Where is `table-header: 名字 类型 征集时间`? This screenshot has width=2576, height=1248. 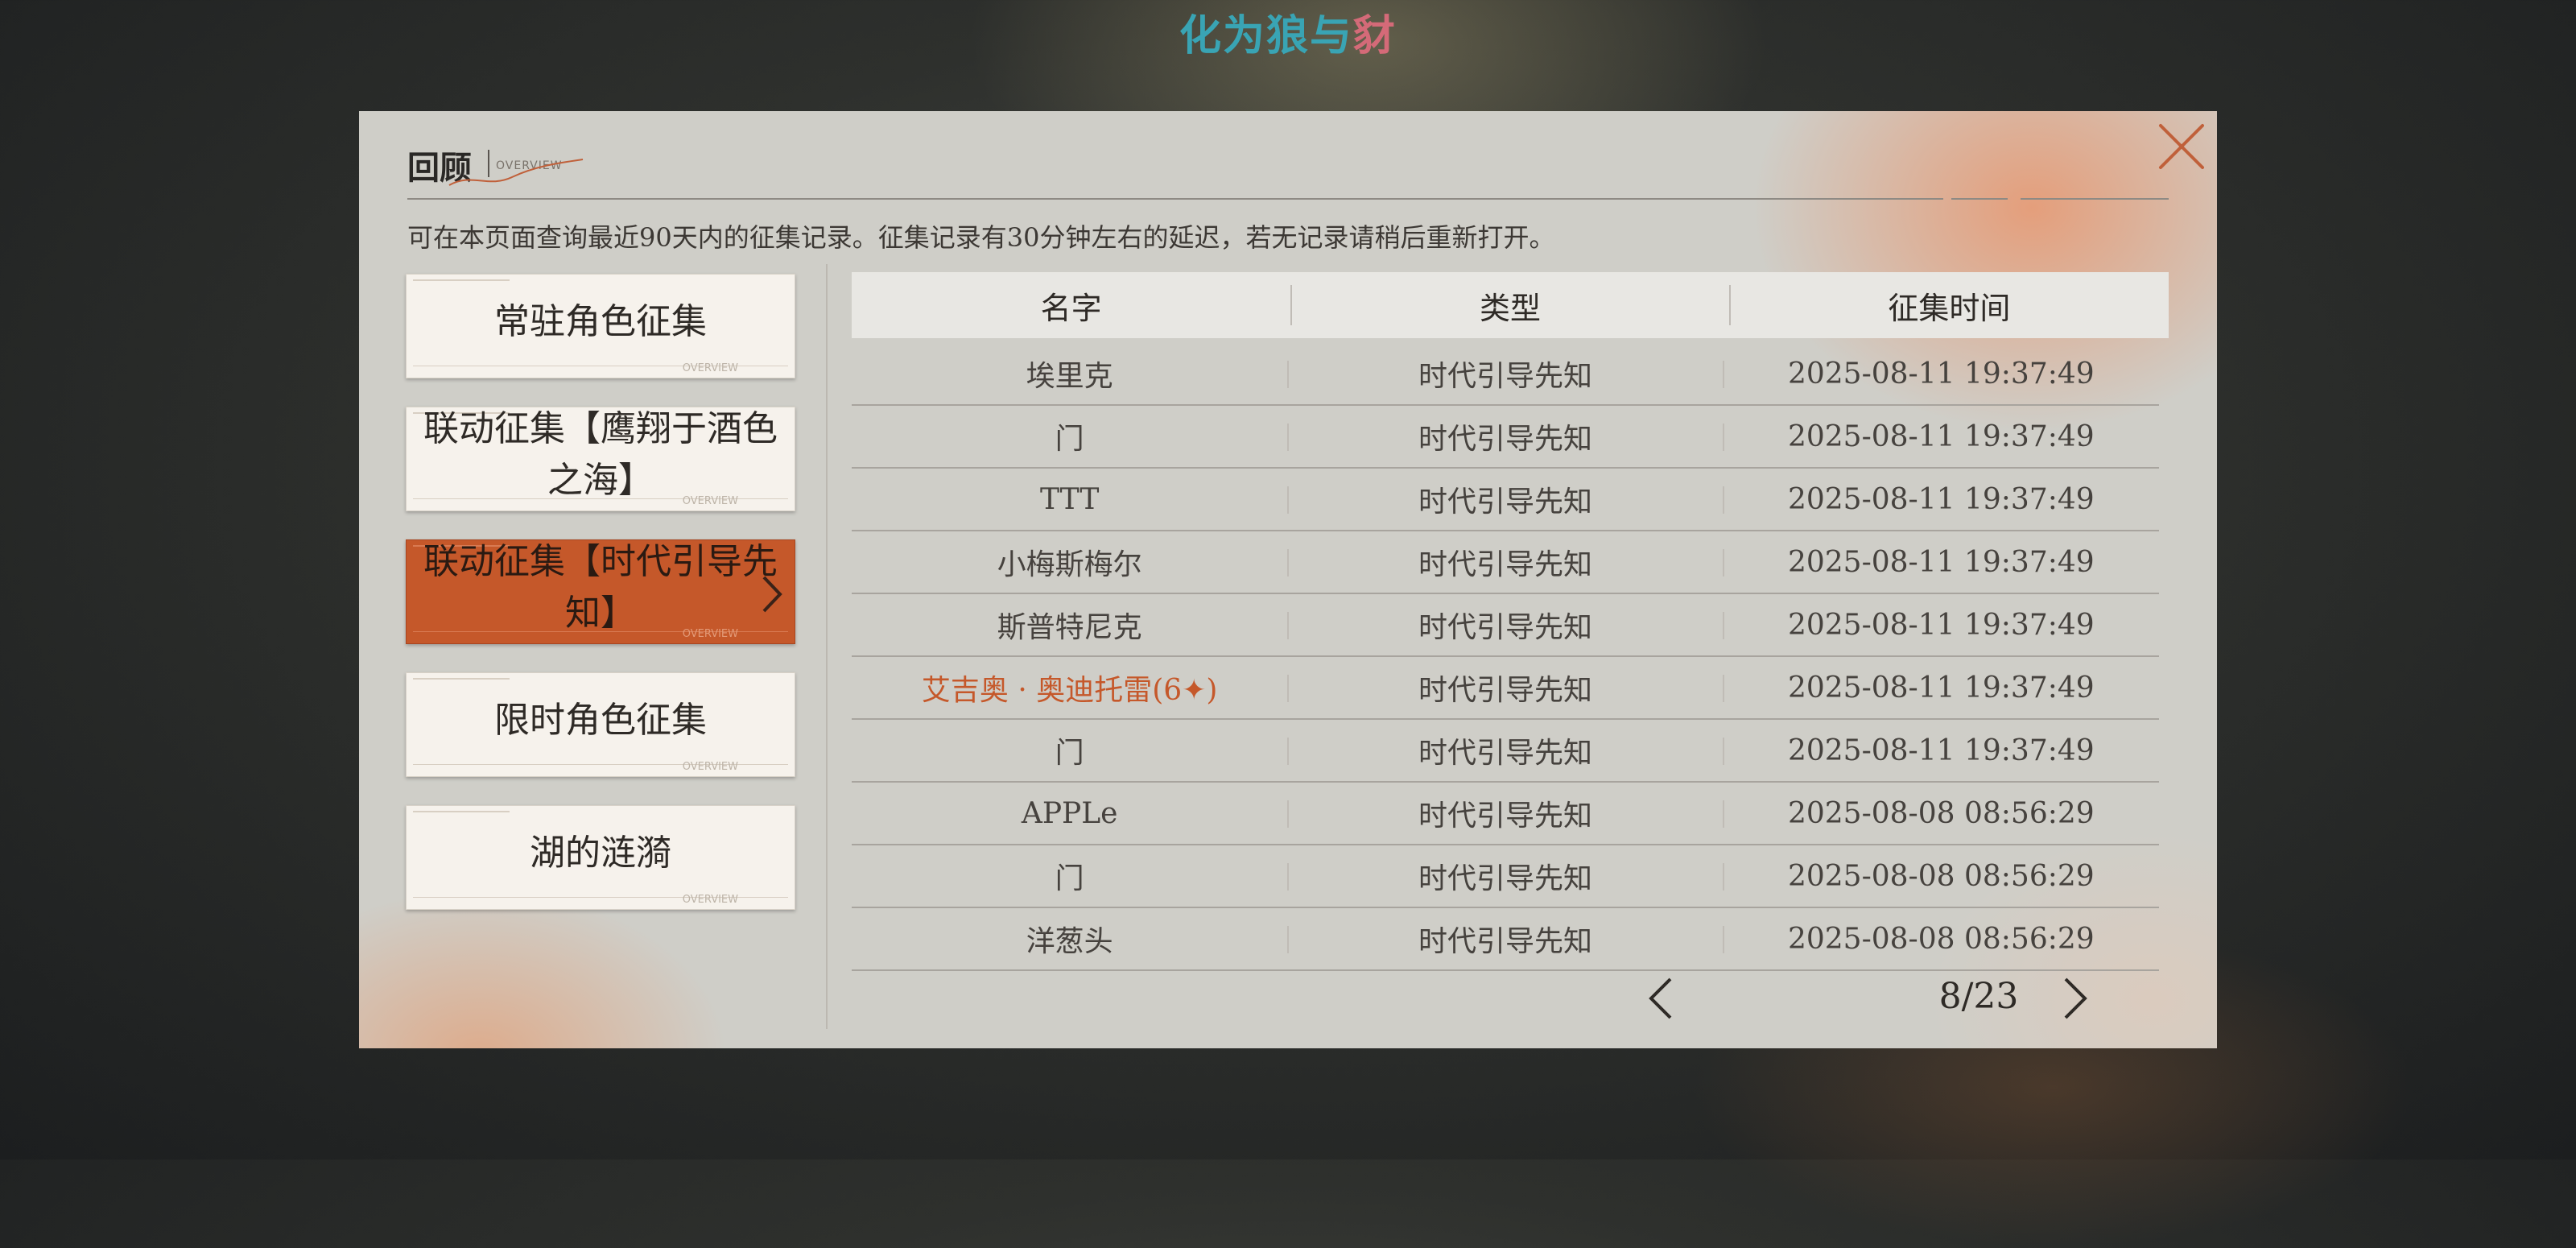
table-header: 名字 类型 征集时间 is located at coordinates (1510, 305).